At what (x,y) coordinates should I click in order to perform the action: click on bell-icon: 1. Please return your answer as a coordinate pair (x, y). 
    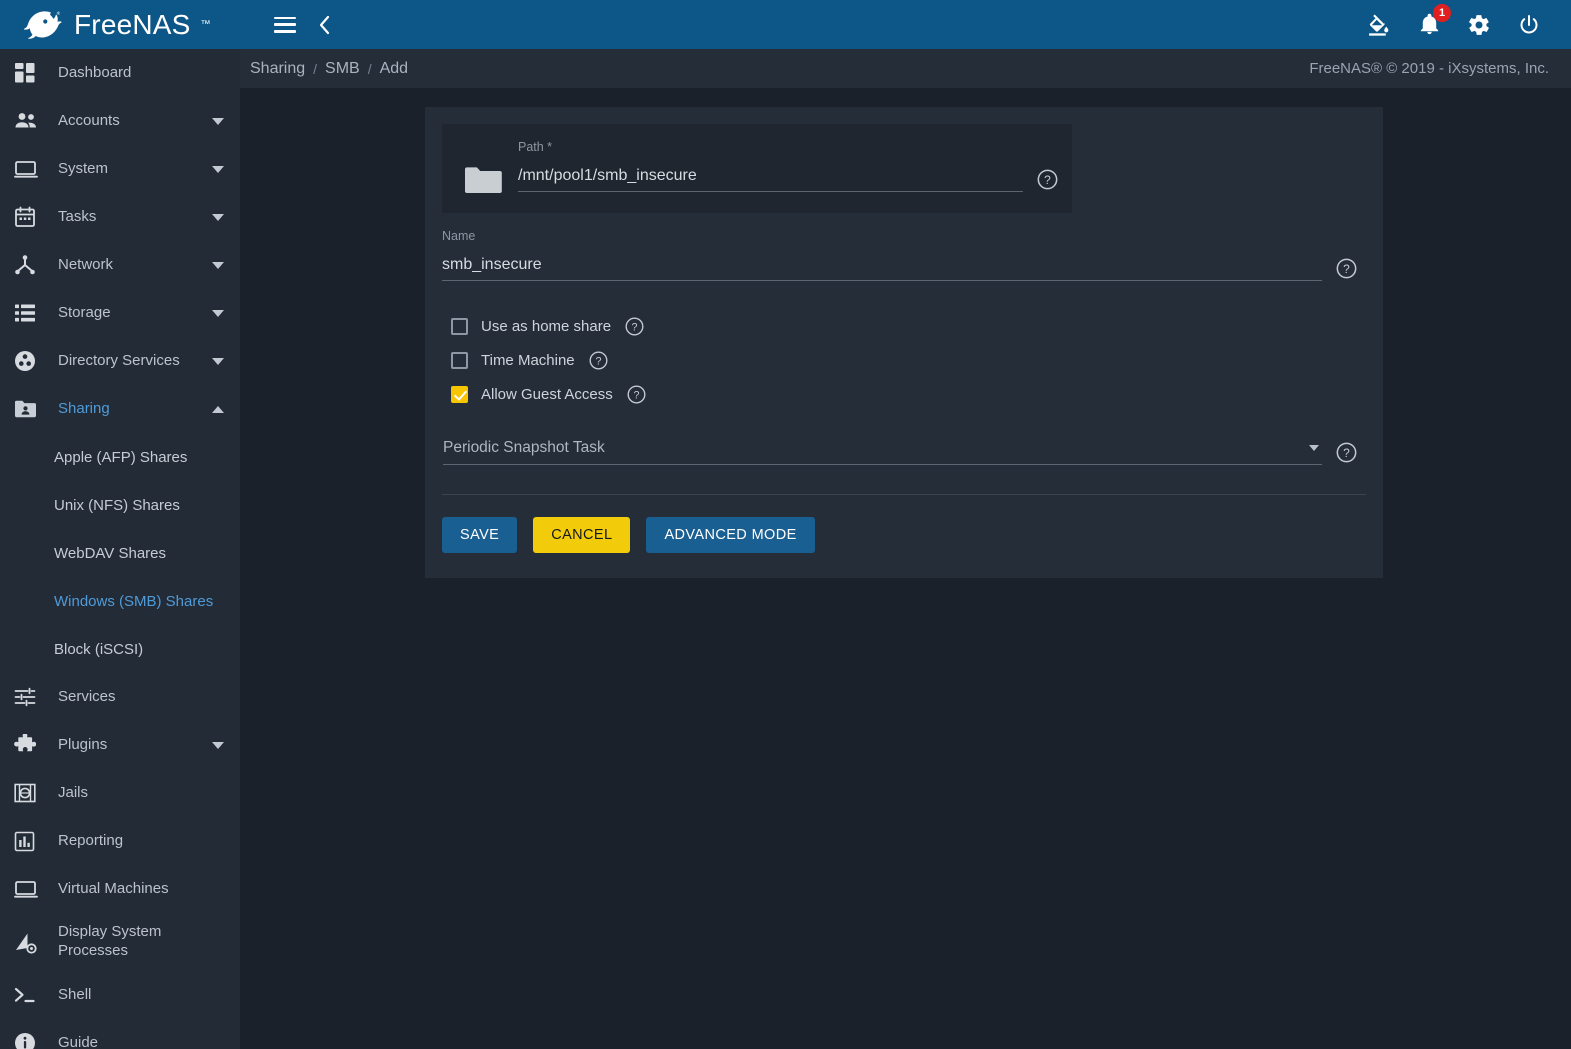
    Looking at the image, I should click on (1434, 20).